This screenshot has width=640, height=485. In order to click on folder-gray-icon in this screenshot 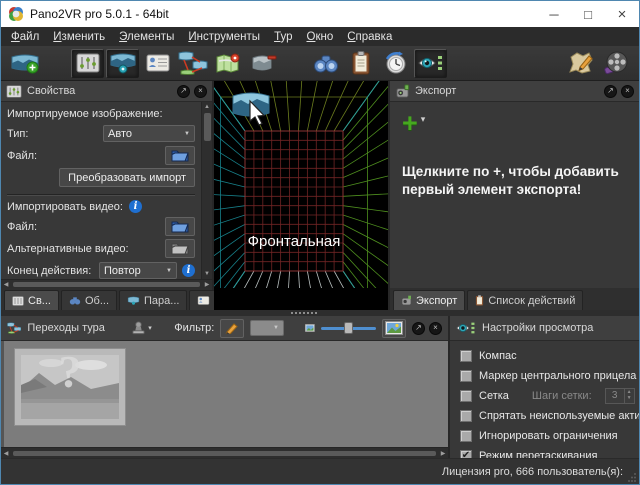, I will do `click(180, 249)`.